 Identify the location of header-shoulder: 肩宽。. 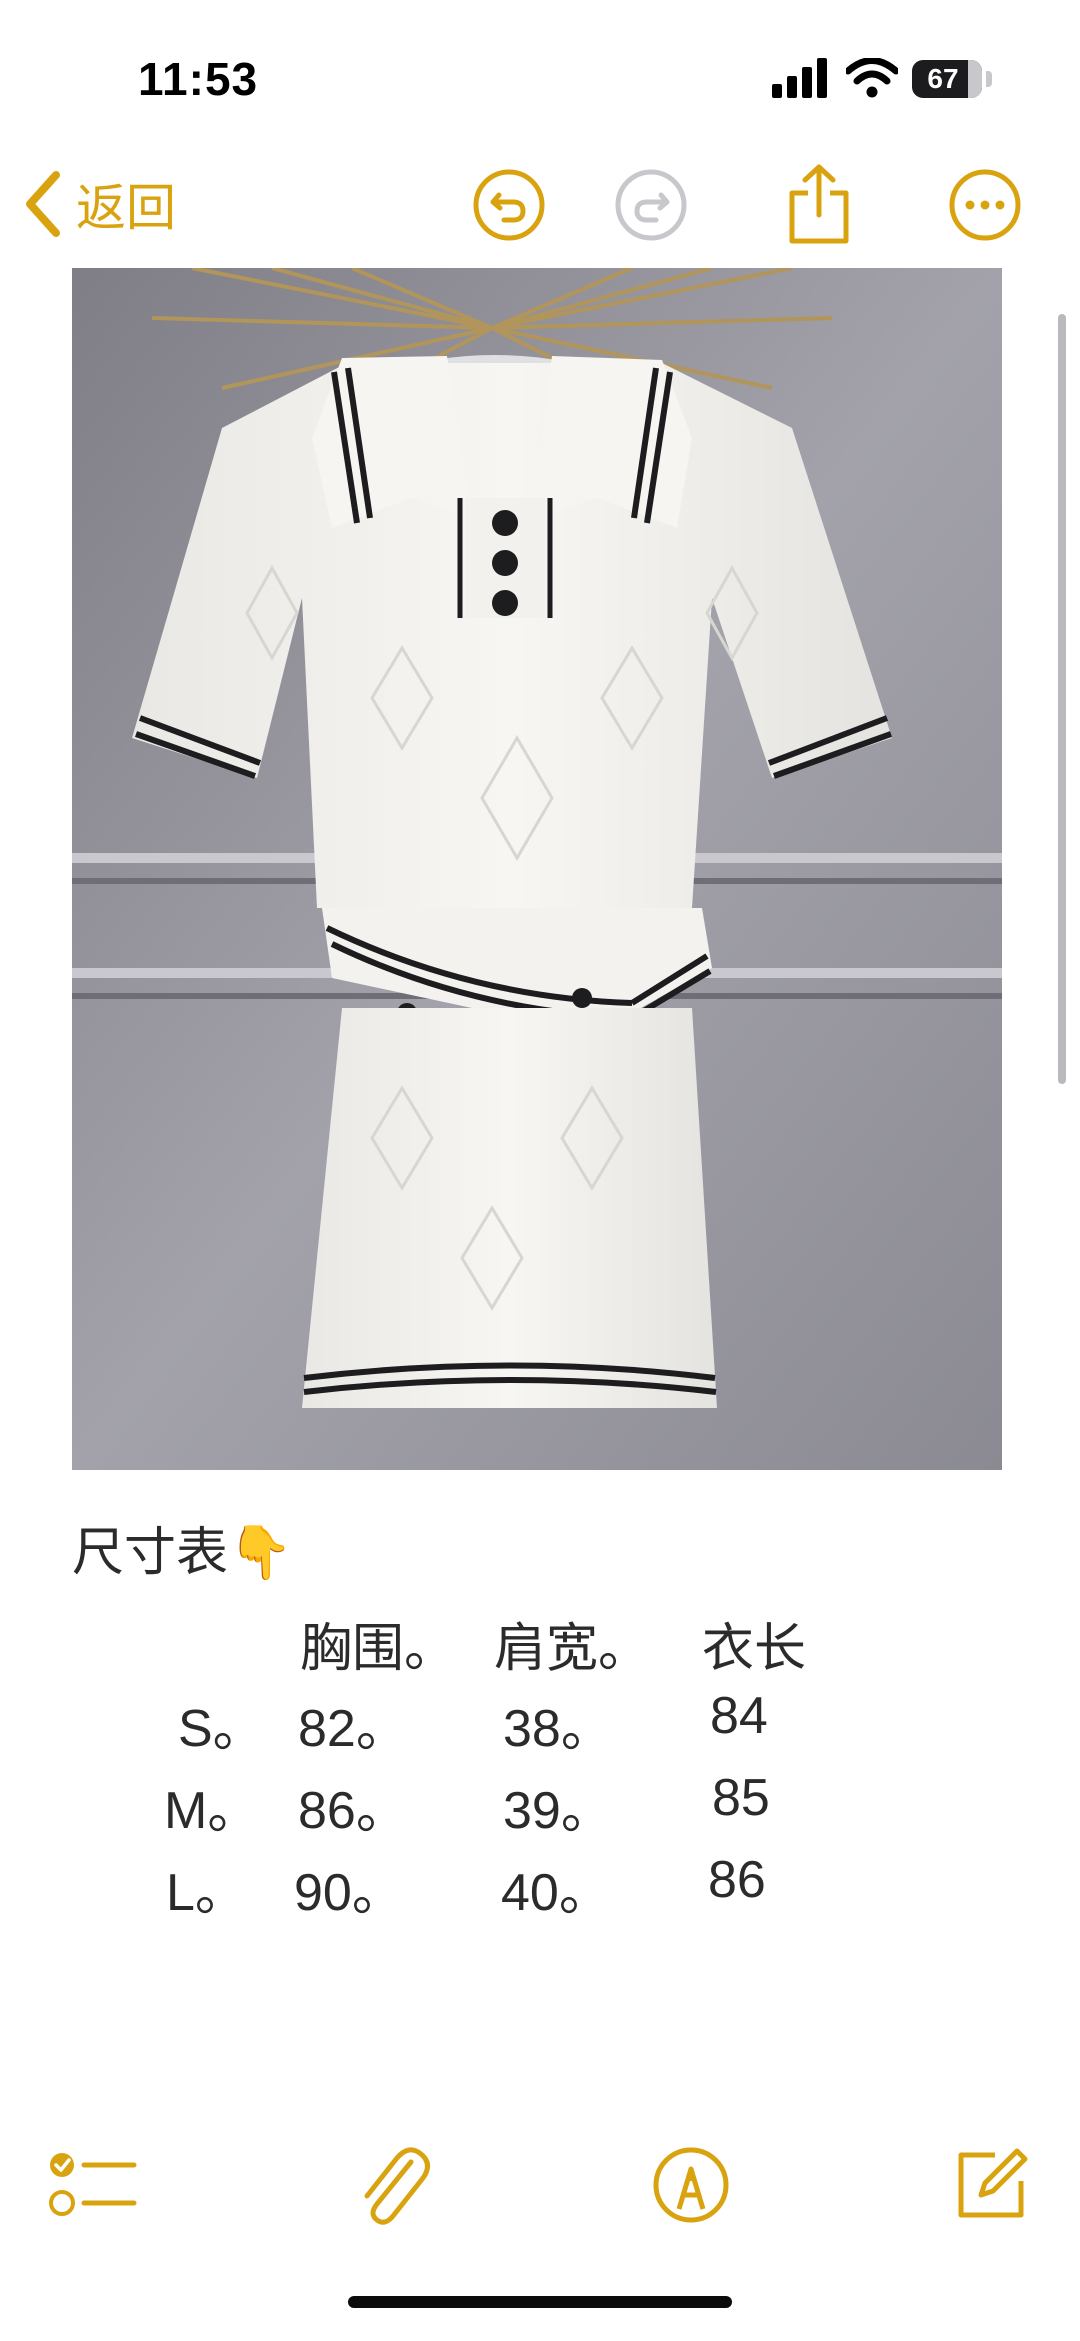
(572, 1649).